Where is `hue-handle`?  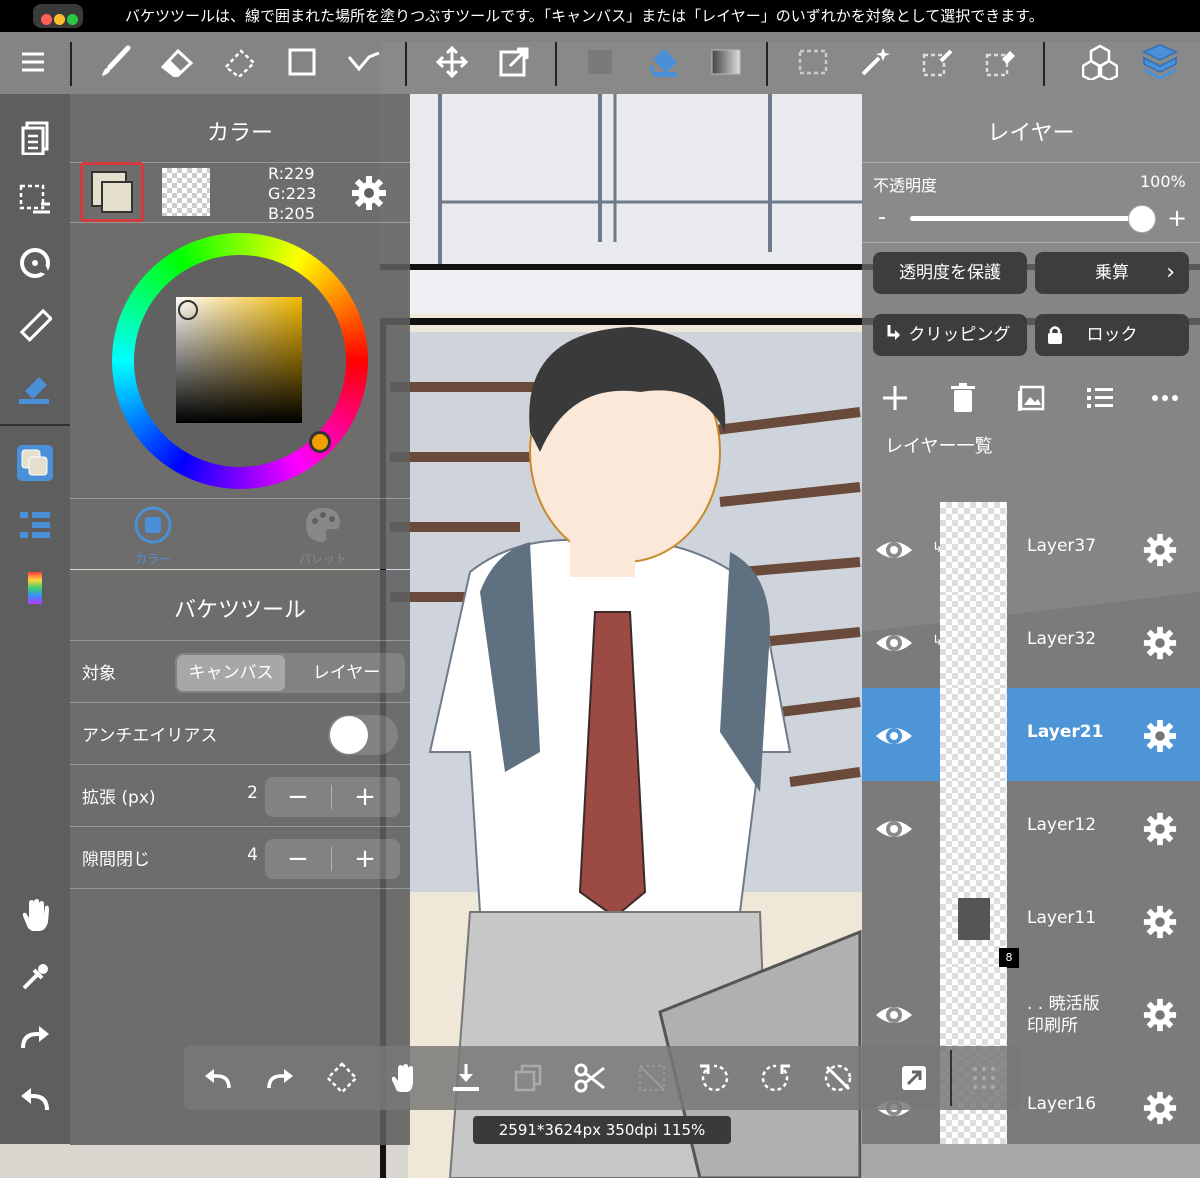
hue-handle is located at coordinates (320, 442).